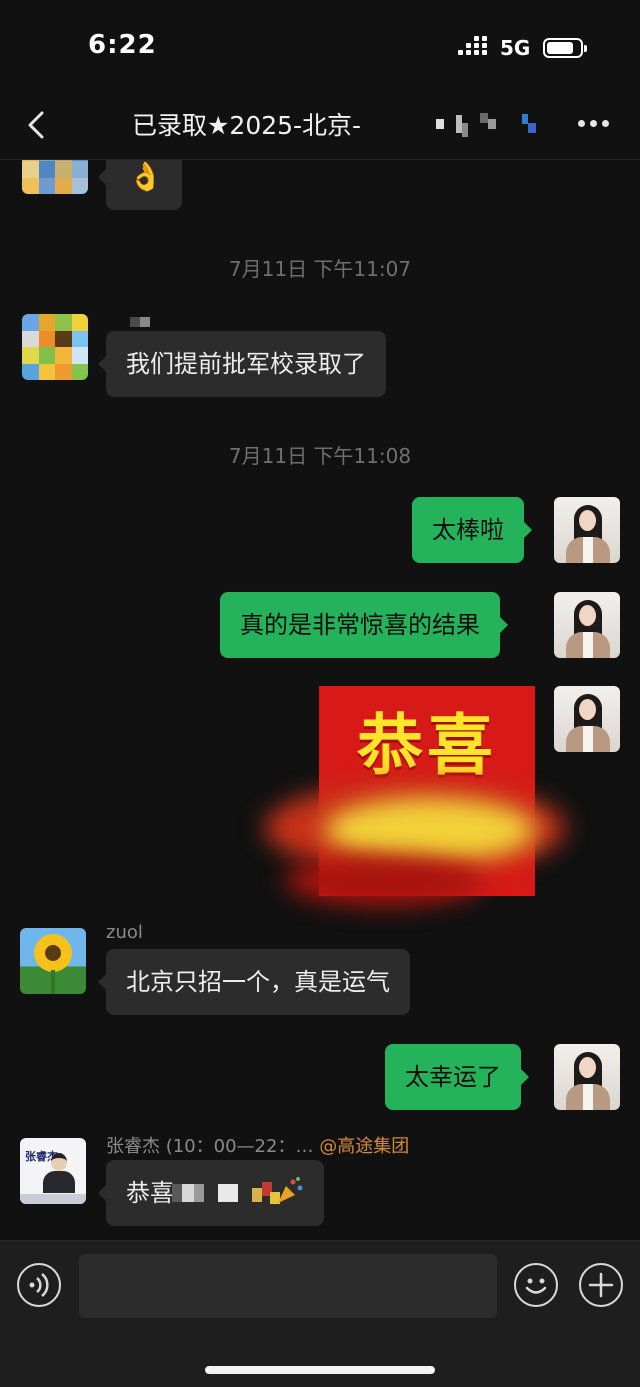  What do you see at coordinates (247, 125) in the screenshot?
I see `chat-title: 已录取★2025-北京-` at bounding box center [247, 125].